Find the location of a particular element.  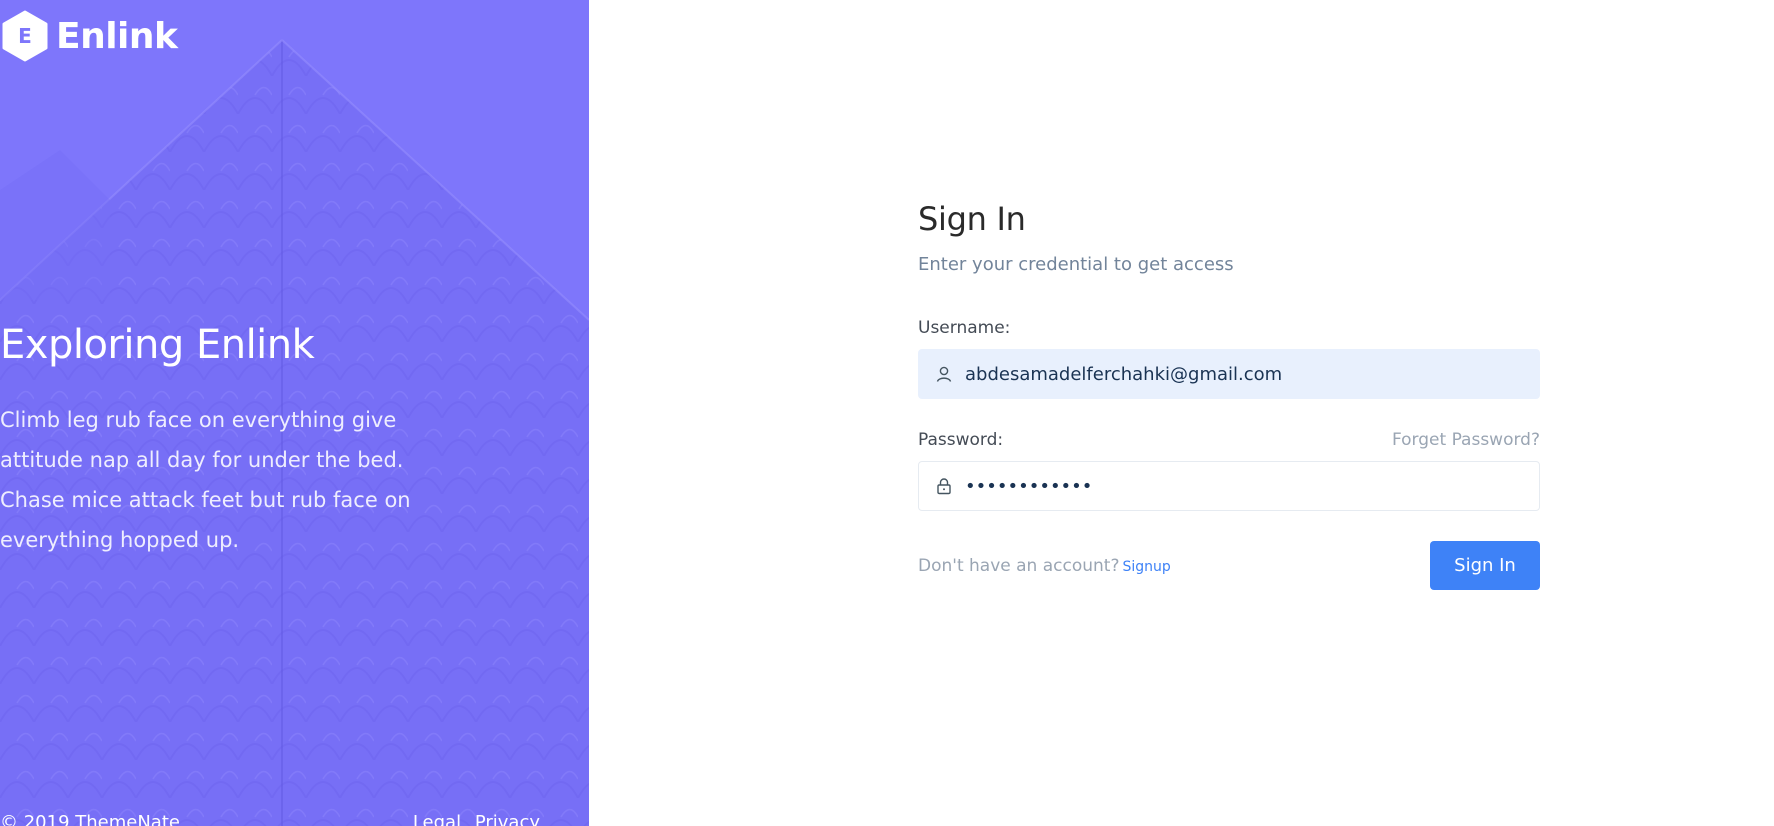

brand-letter: E is located at coordinates (25, 36).